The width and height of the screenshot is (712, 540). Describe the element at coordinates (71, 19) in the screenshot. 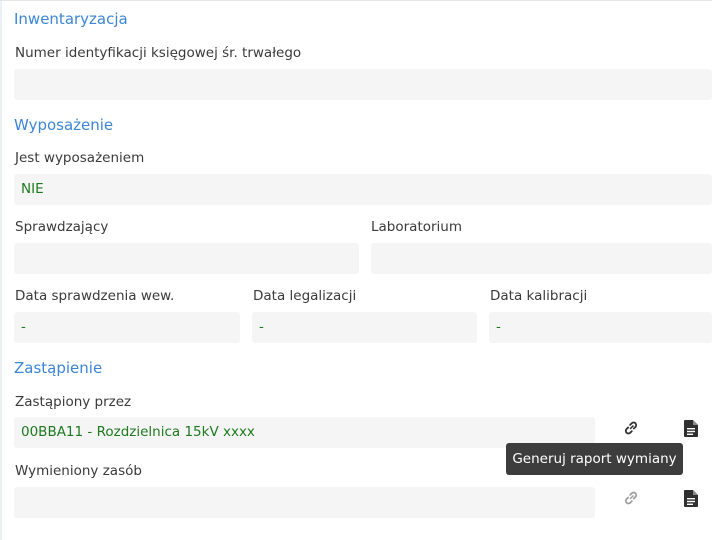

I see `section-title-inventory: Inwentaryzacja` at that location.